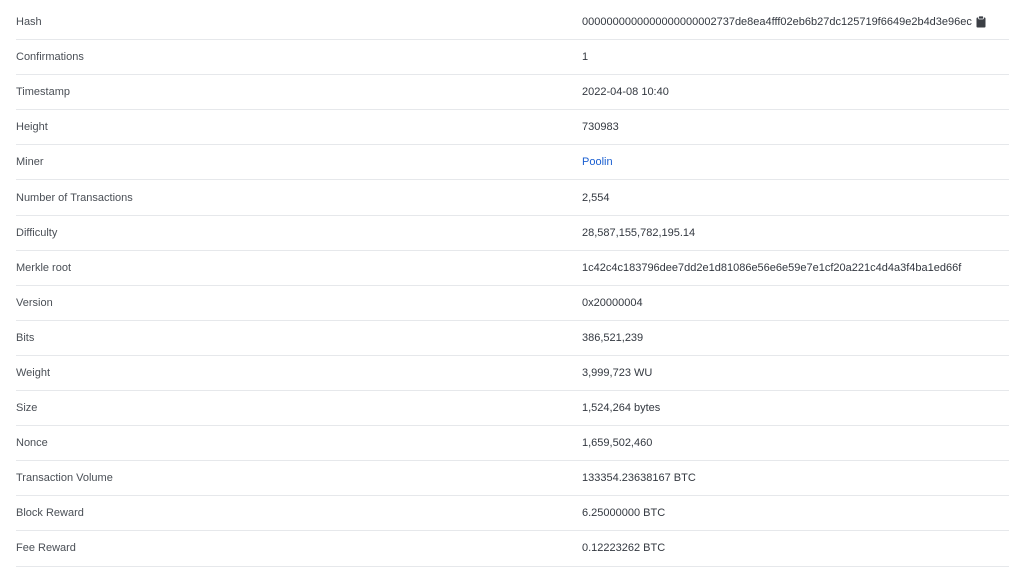  What do you see at coordinates (34, 302) in the screenshot?
I see `version-label: Version` at bounding box center [34, 302].